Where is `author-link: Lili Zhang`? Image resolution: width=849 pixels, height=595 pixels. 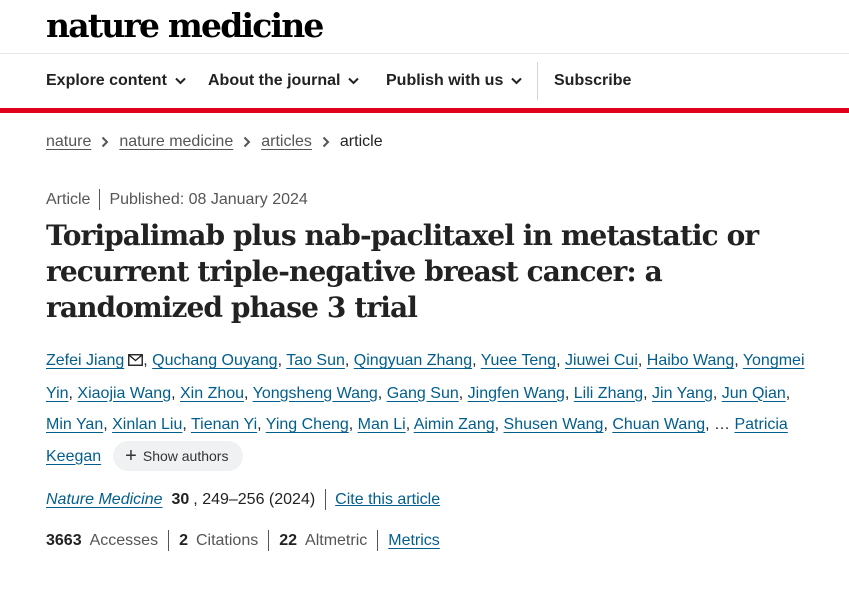
author-link: Lili Zhang is located at coordinates (608, 393).